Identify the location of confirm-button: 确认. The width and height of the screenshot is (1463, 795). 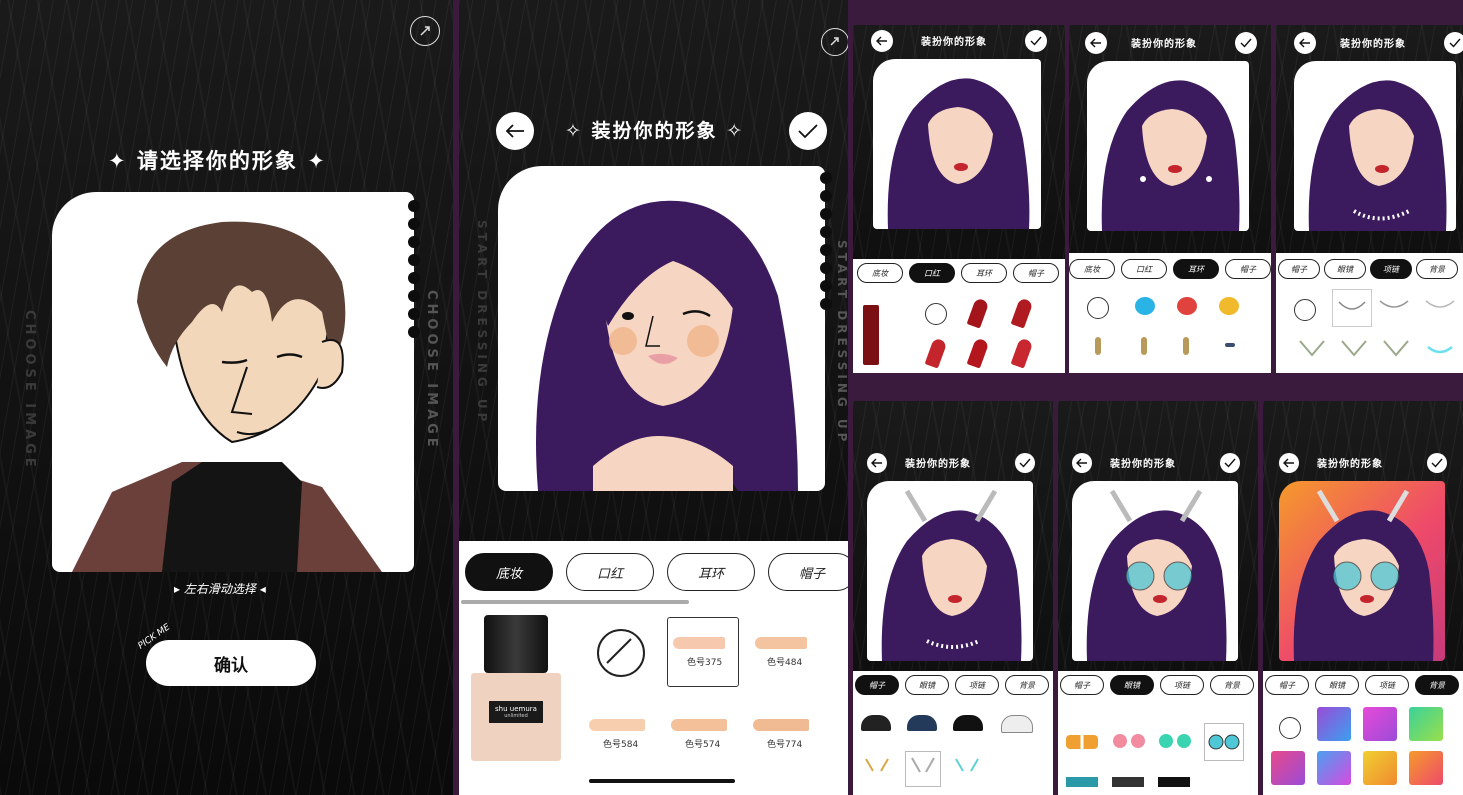
(231, 663).